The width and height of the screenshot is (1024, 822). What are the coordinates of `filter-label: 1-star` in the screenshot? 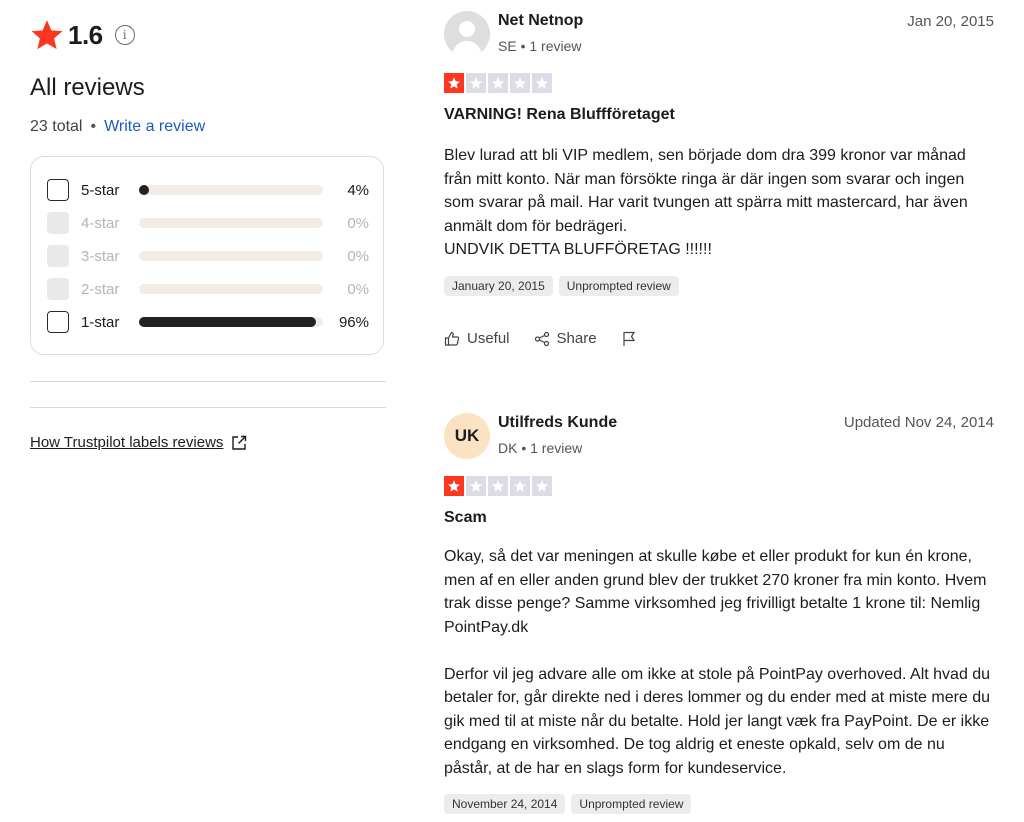 It's located at (100, 322).